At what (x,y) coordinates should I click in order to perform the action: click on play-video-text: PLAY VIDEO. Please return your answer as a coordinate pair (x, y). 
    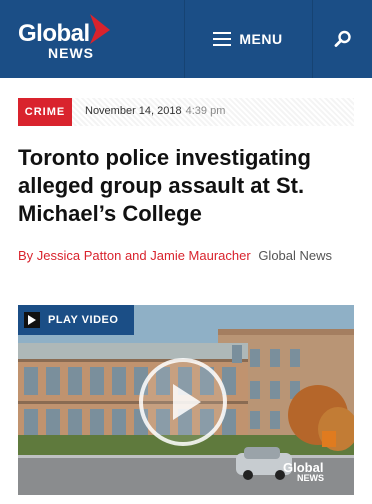
    Looking at the image, I should click on (83, 320).